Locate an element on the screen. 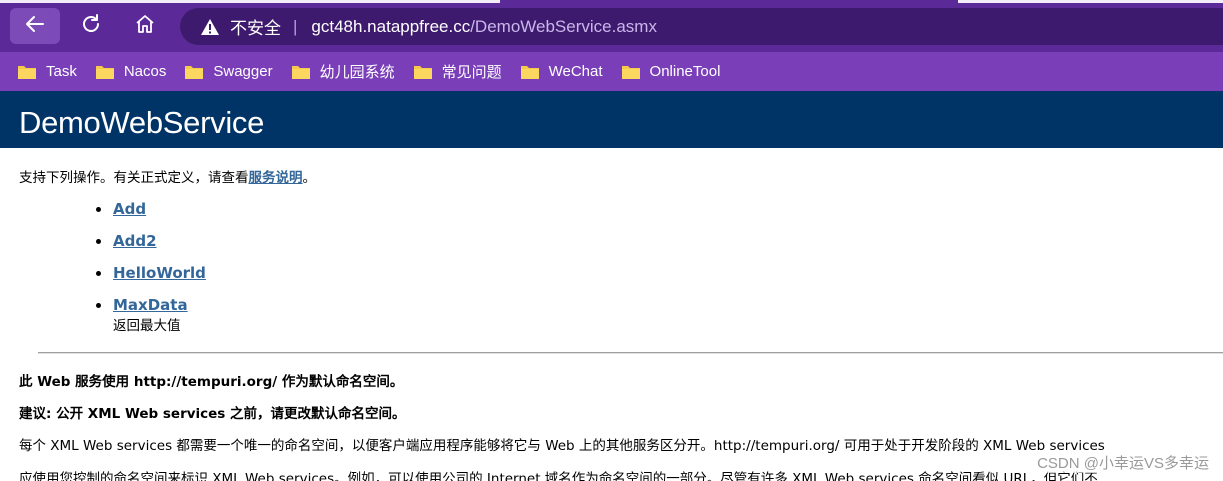 The width and height of the screenshot is (1223, 481). bookmark-wechat: WeChat is located at coordinates (561, 71).